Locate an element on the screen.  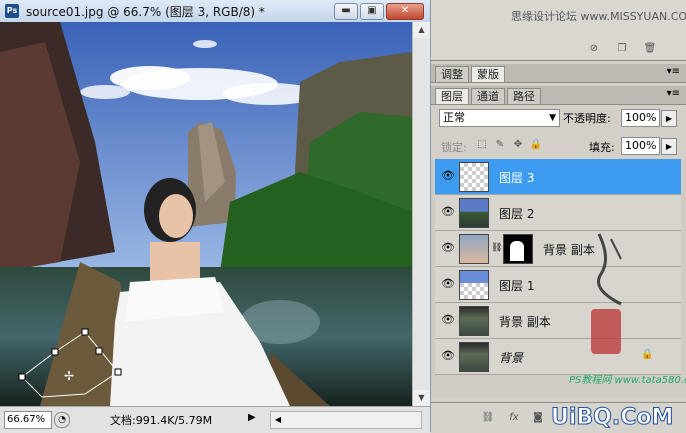
tab-layers: 图层 is located at coordinates (452, 96).